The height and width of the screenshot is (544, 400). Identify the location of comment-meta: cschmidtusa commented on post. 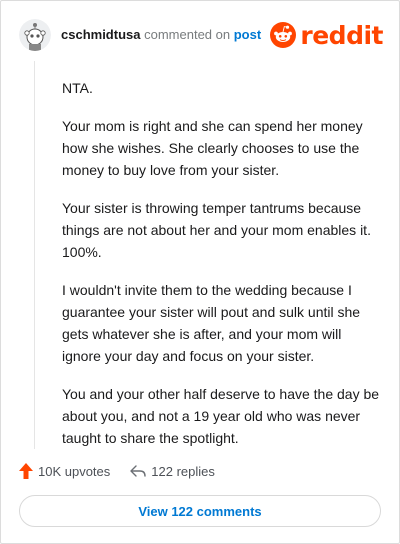
(161, 34).